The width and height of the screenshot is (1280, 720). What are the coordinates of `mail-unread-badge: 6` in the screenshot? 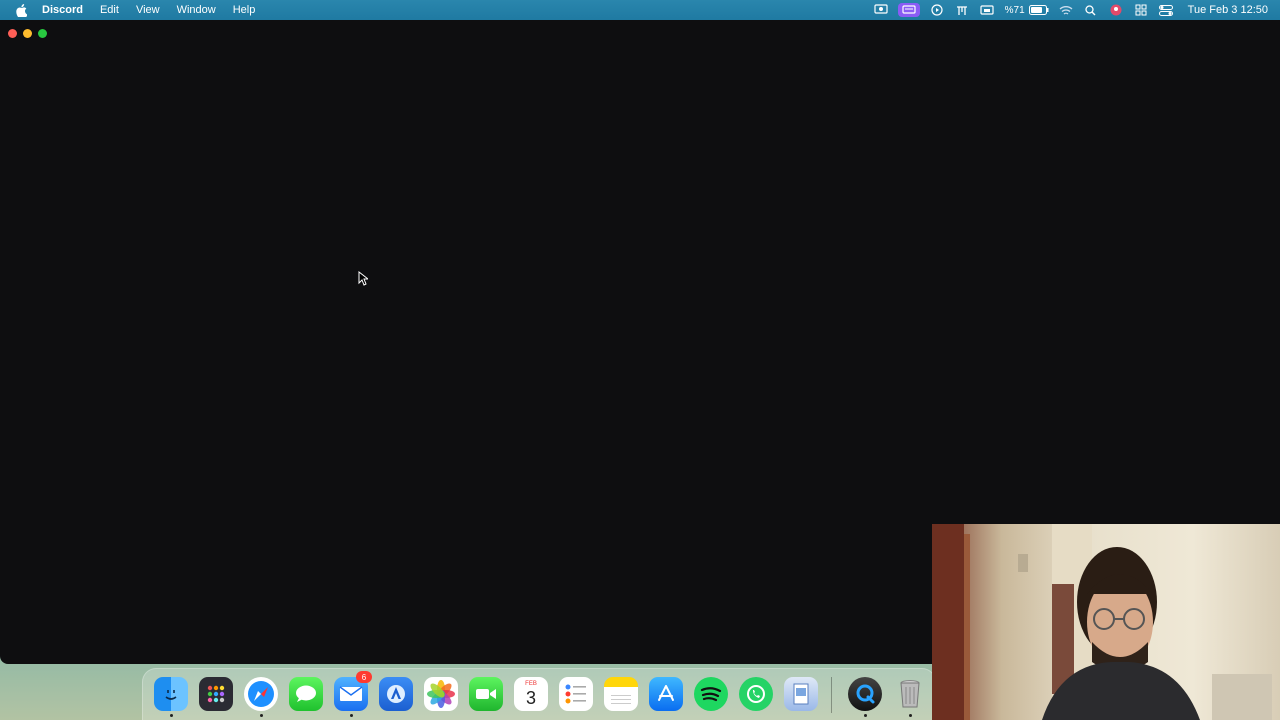 It's located at (364, 677).